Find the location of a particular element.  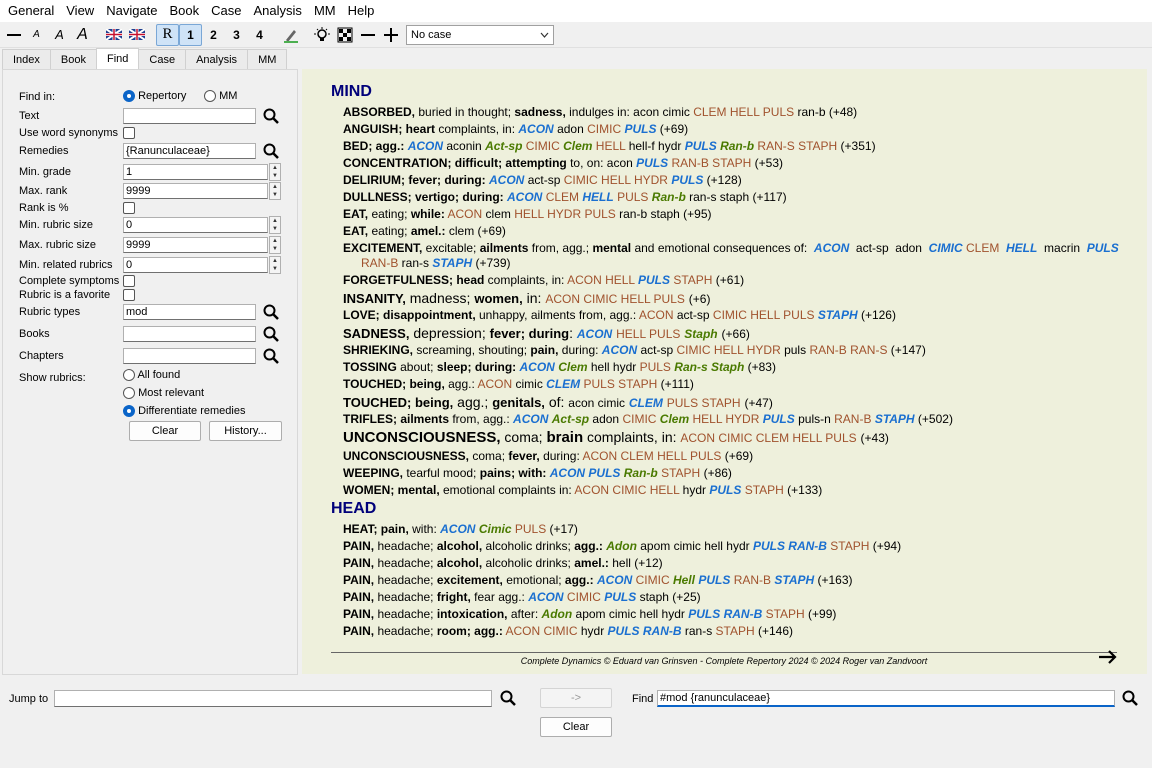

grade-2-button: 2 is located at coordinates (213, 35).